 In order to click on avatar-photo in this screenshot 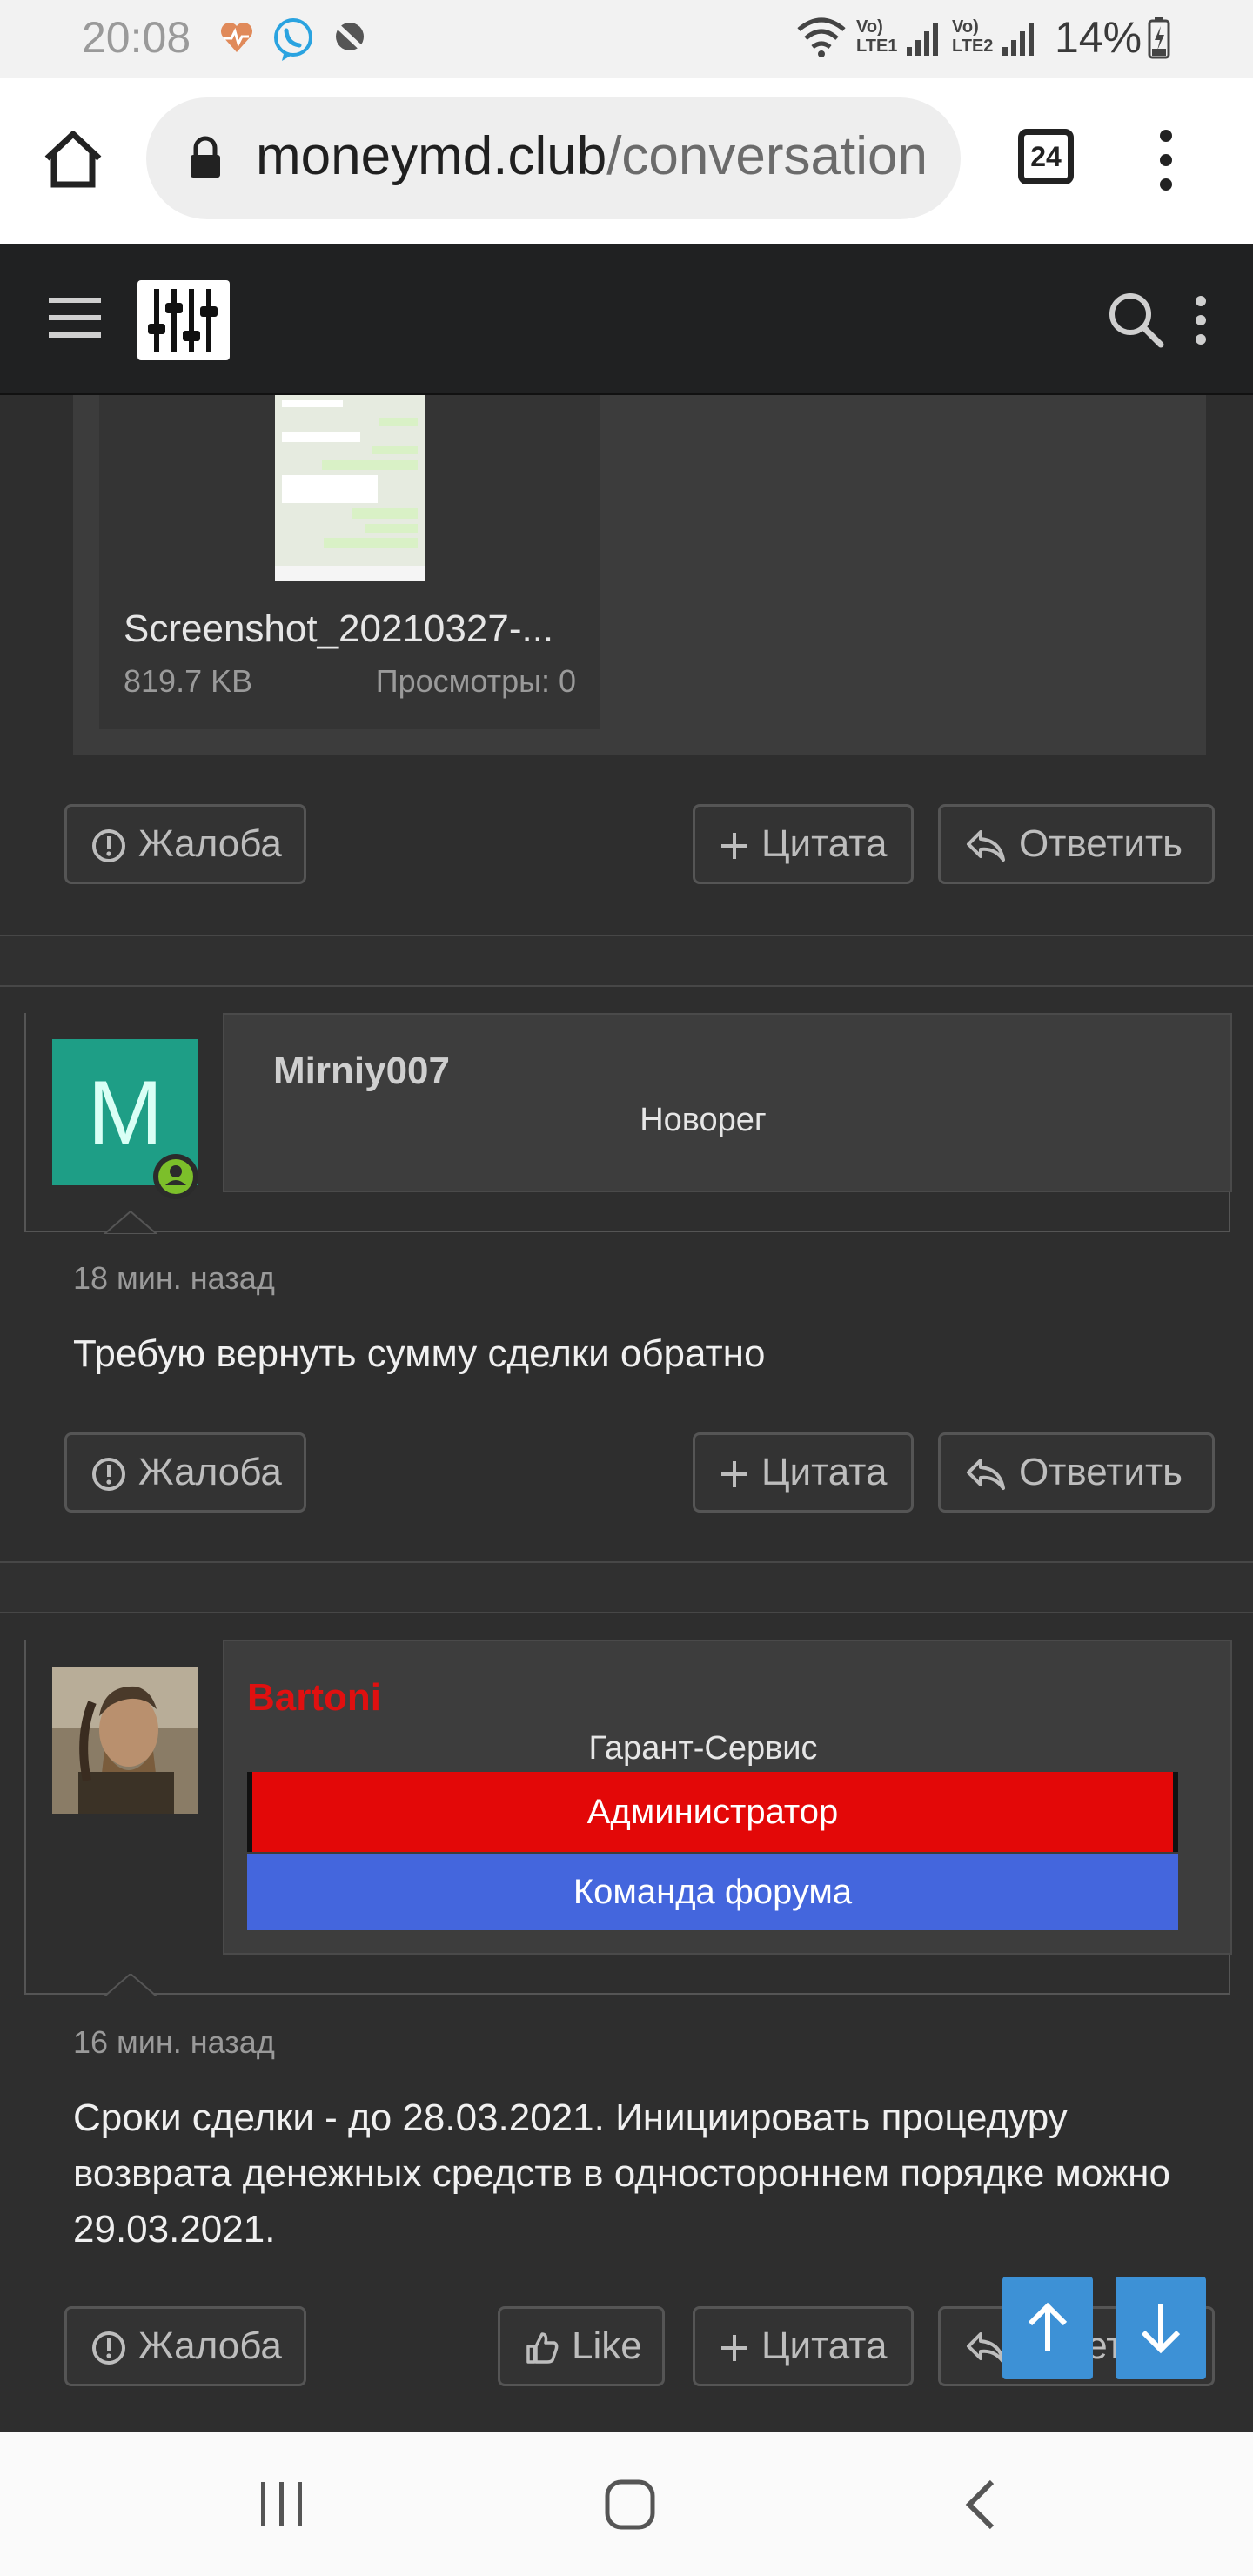, I will do `click(125, 1741)`.